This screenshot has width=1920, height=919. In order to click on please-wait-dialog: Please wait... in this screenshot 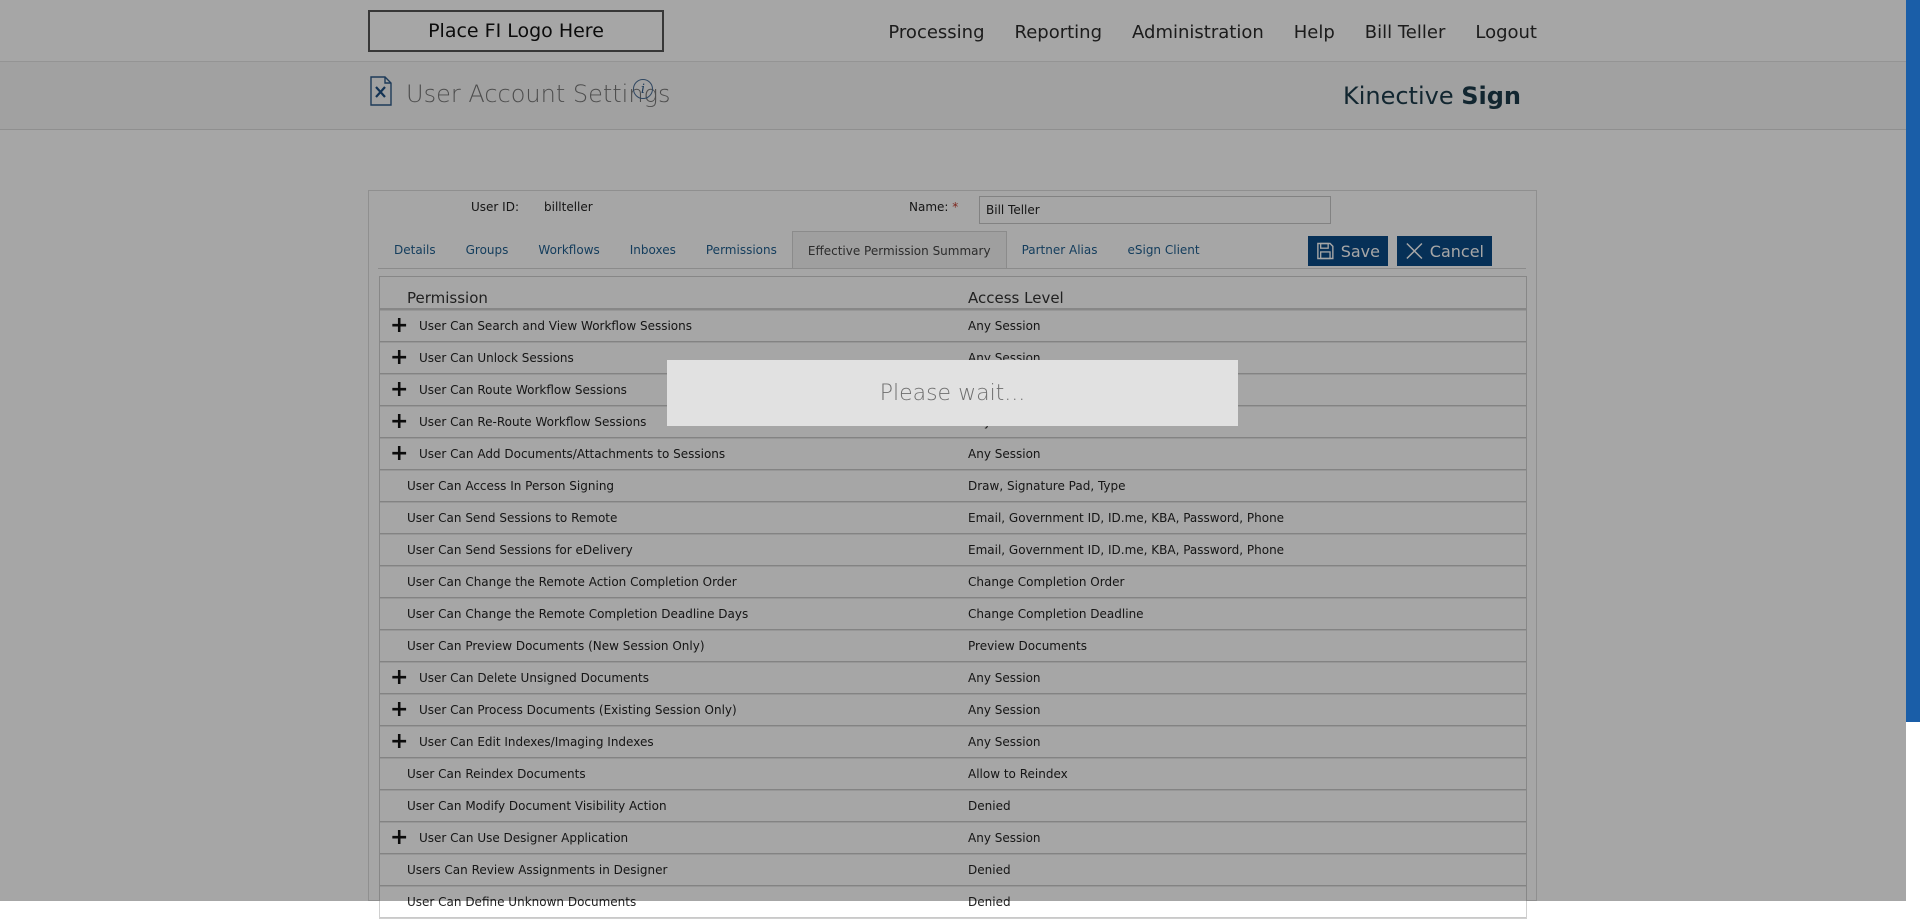, I will do `click(952, 393)`.